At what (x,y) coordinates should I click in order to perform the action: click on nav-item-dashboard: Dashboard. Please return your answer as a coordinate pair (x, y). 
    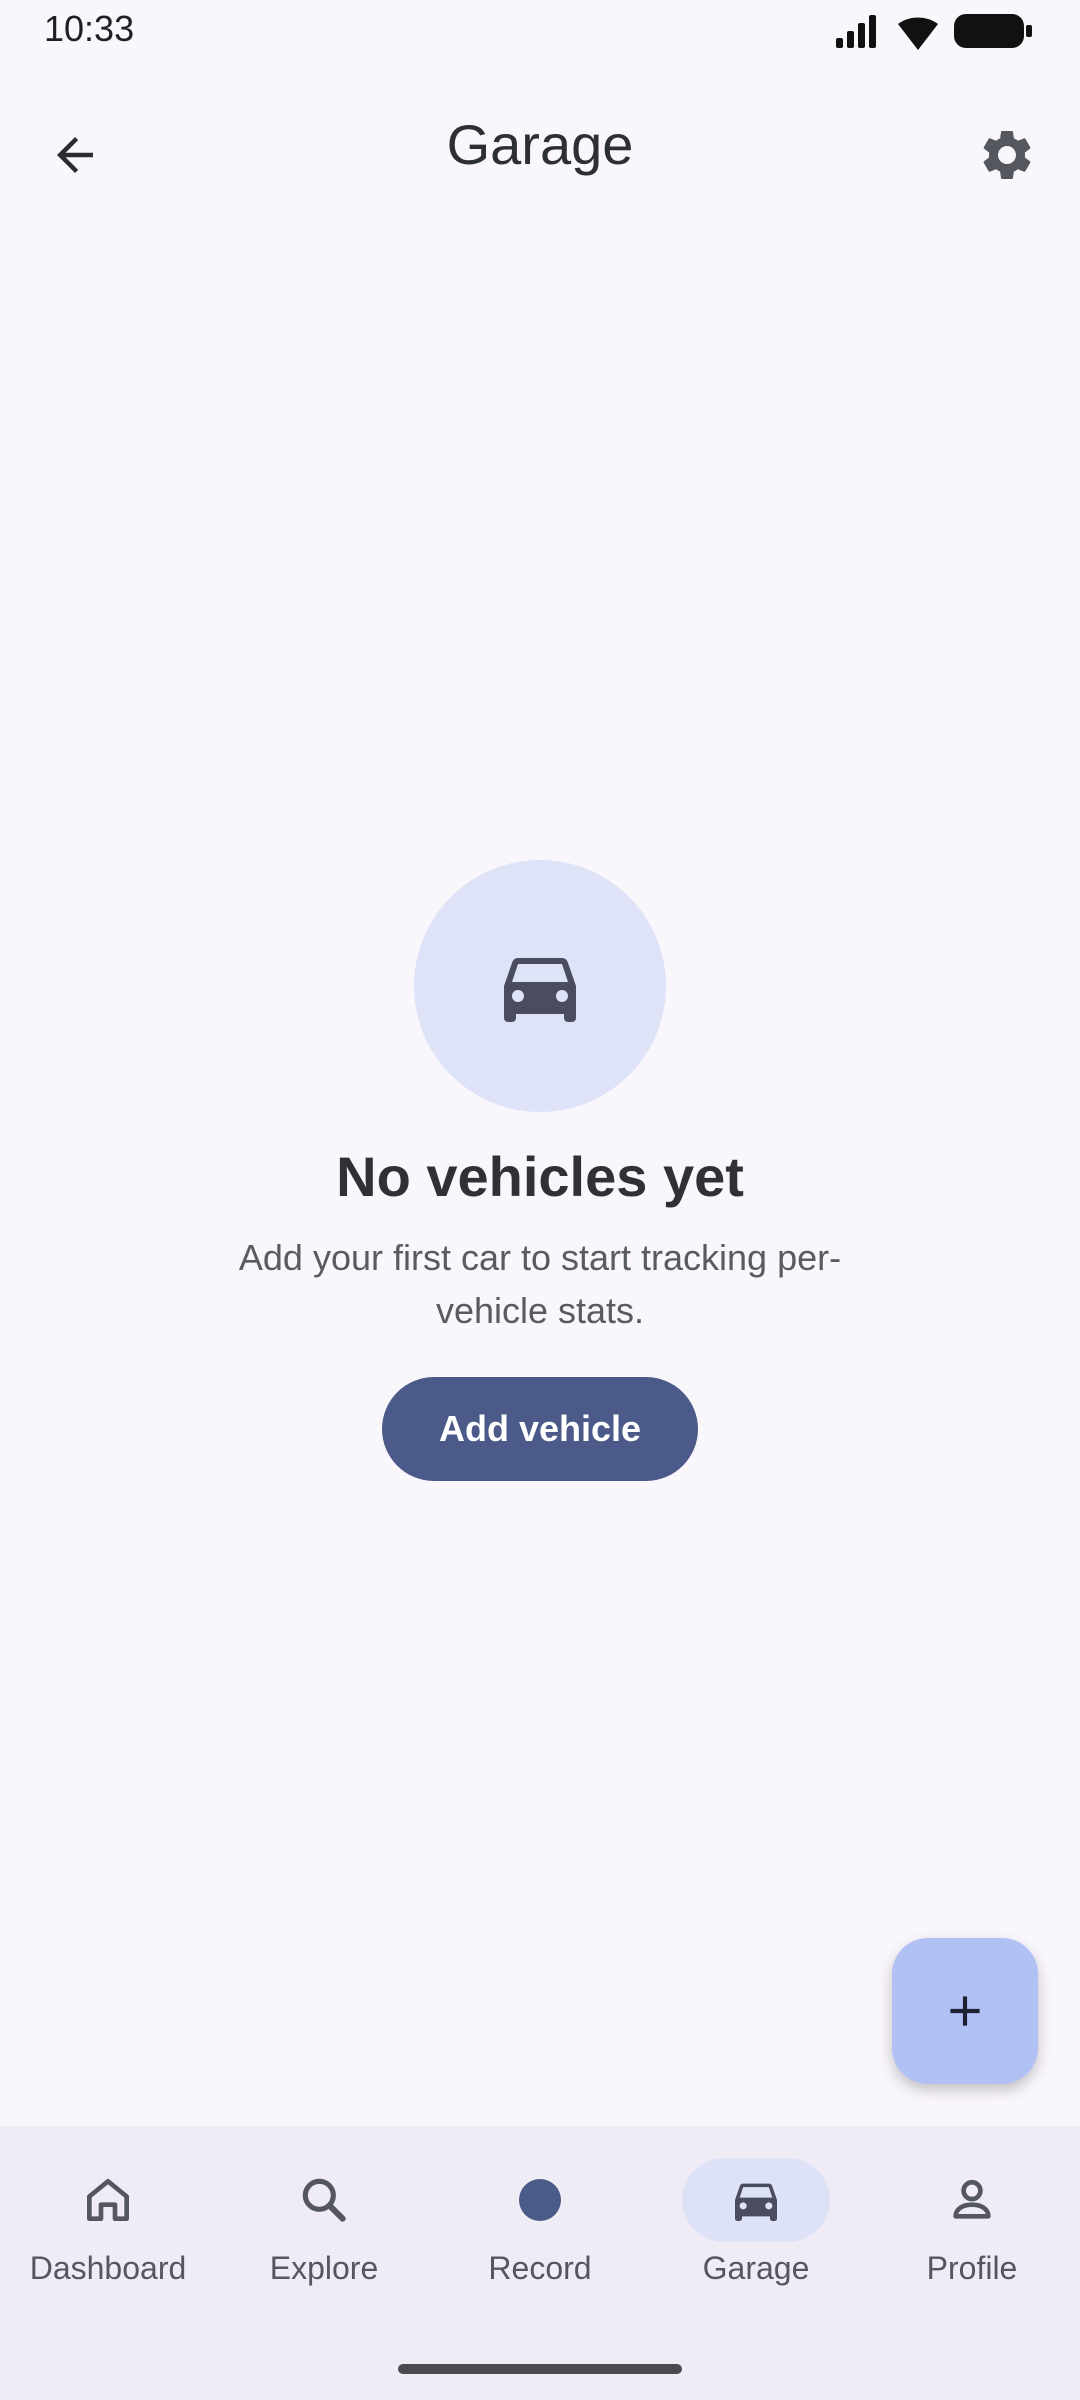
    Looking at the image, I should click on (108, 2226).